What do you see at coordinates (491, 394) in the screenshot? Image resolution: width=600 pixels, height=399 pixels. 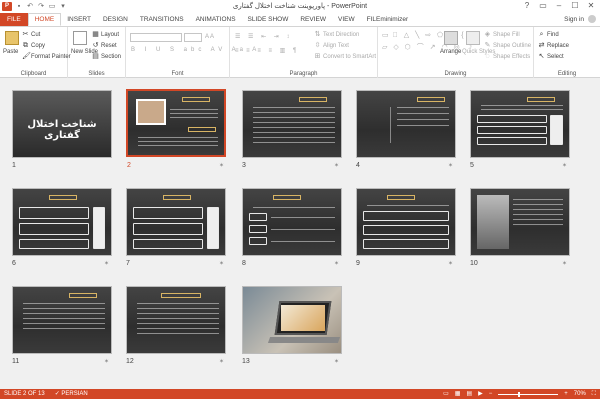 I see `zoom-out-button: −` at bounding box center [491, 394].